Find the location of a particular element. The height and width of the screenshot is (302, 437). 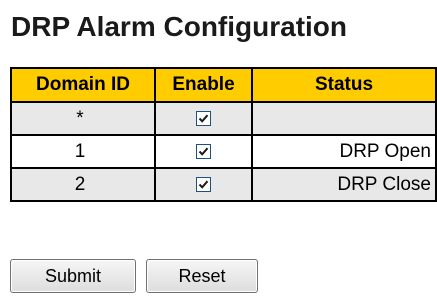

table-header-row: Domain ID Enable Status is located at coordinates (223, 85).